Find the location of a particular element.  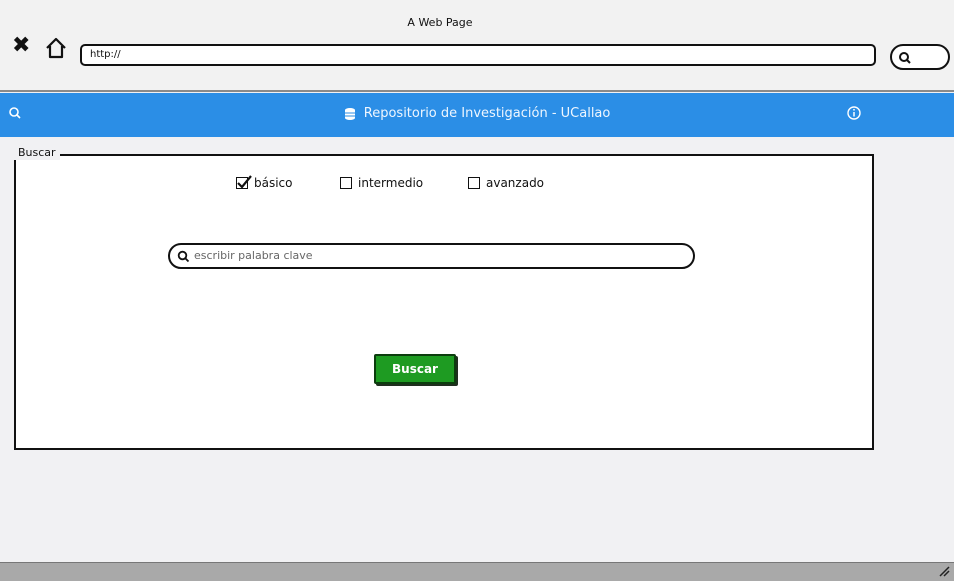

keyword-input is located at coordinates (429, 255).